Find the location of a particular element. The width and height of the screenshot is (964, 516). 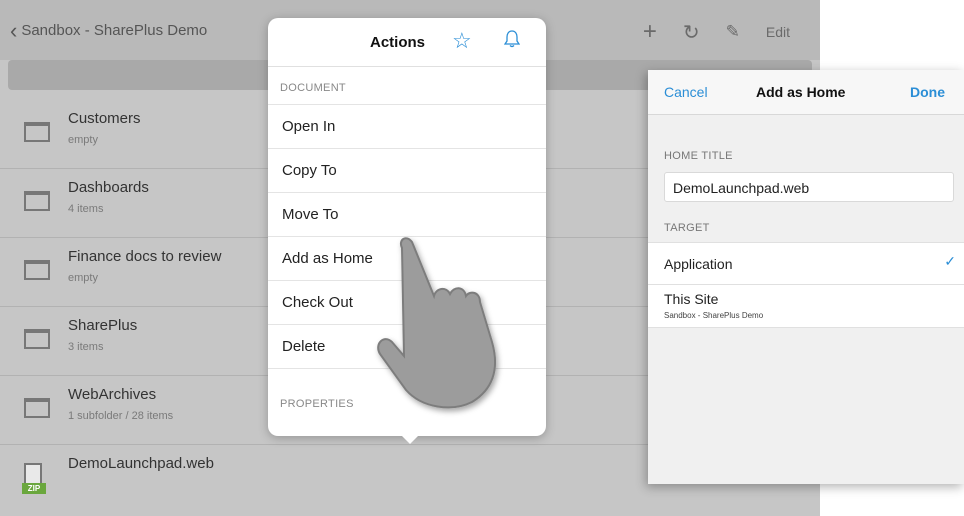

home-title-section: HOME TITLE is located at coordinates (698, 156).